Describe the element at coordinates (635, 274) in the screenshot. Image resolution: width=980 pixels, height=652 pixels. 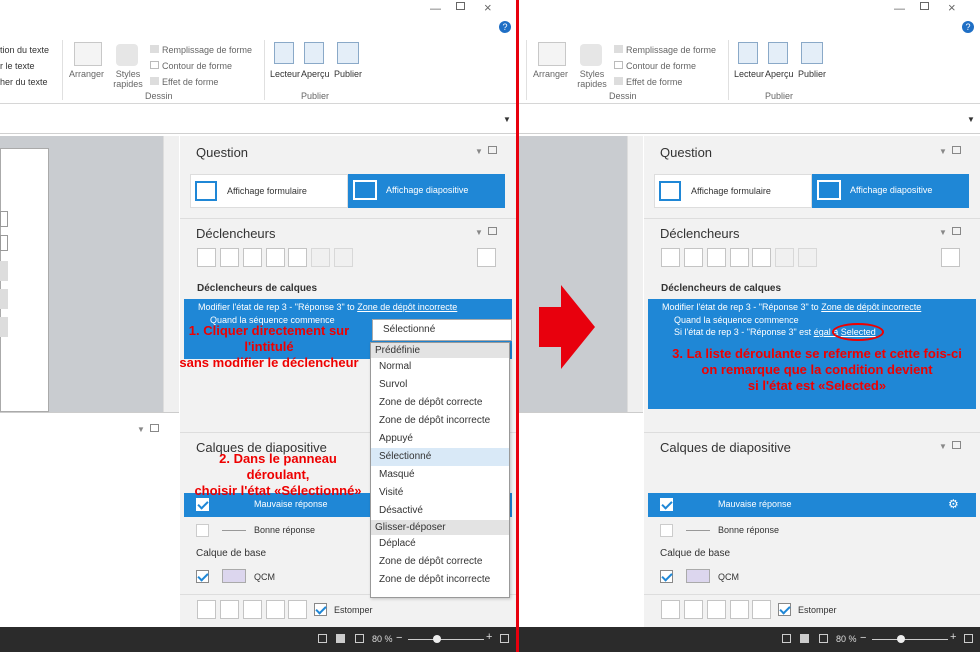
I see `vertical-scrollbar` at that location.